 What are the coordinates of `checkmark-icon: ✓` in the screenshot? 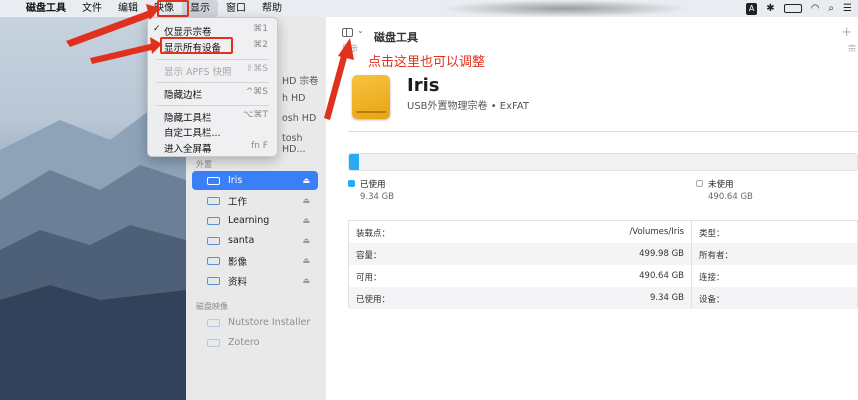 It's located at (157, 29).